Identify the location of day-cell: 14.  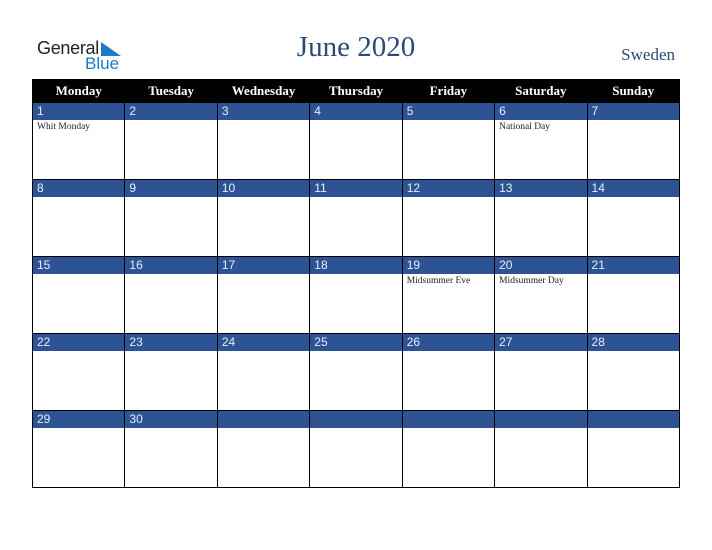
(633, 218).